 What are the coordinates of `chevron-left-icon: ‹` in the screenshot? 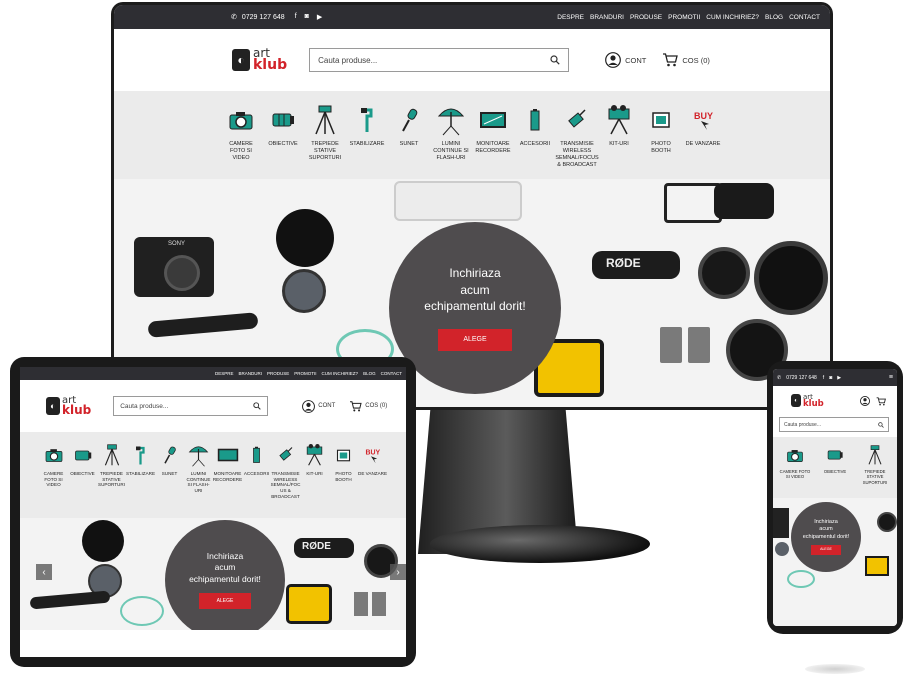 It's located at (44, 572).